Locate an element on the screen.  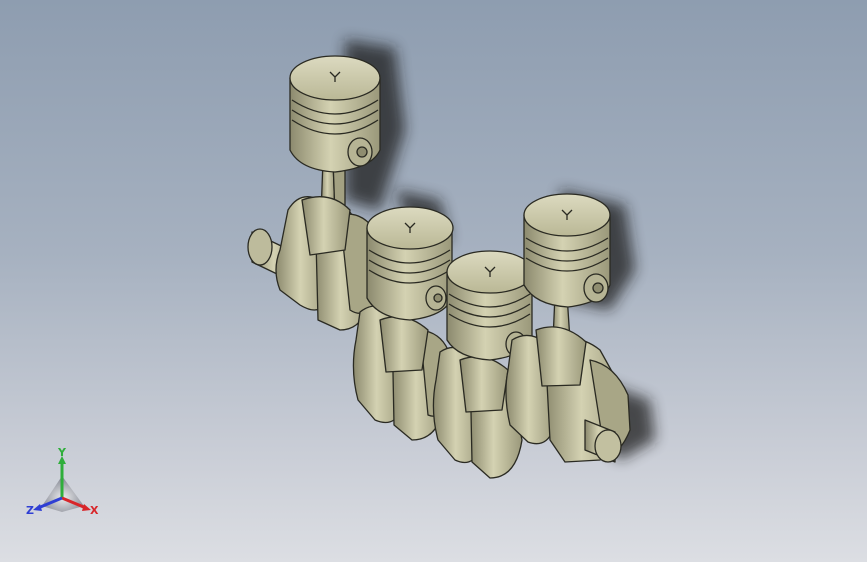
z-axis-label: Z is located at coordinates (30, 510).